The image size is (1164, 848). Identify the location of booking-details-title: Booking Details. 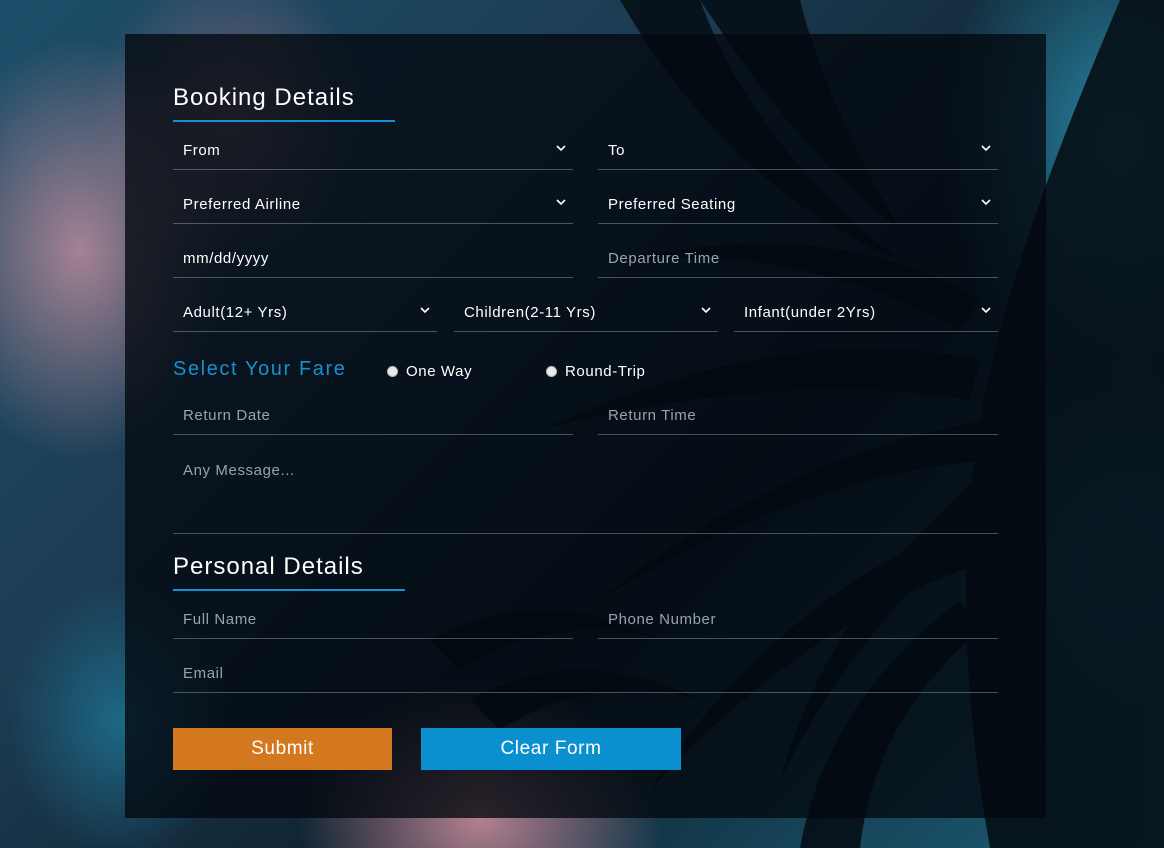
(264, 97).